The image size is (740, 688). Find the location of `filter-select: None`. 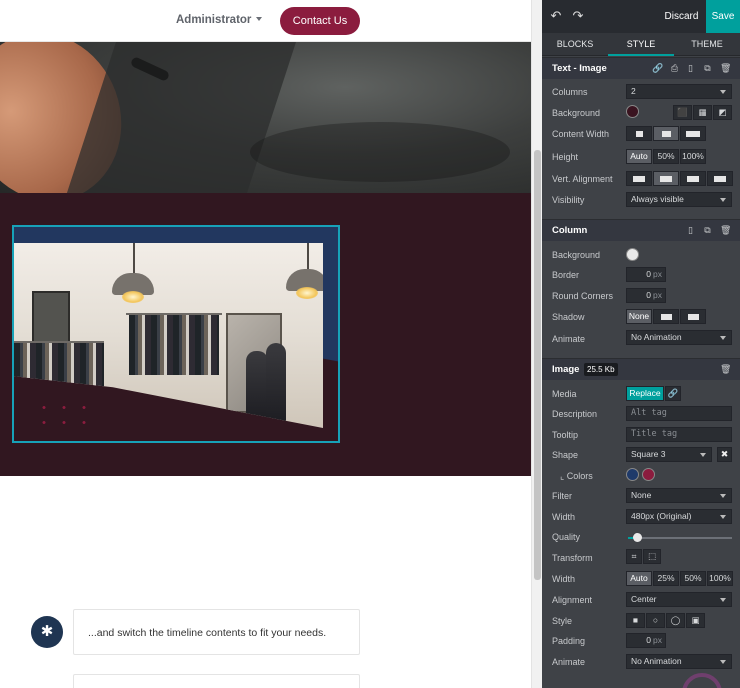

filter-select: None is located at coordinates (679, 495).